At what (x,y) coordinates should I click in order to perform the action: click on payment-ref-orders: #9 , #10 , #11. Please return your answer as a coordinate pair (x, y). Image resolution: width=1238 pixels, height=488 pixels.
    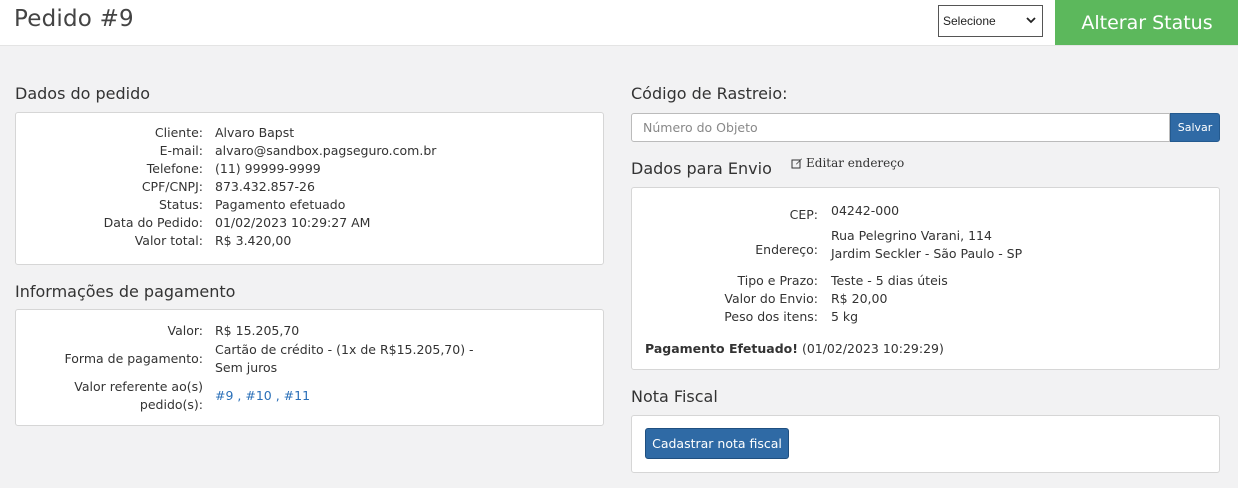
    Looking at the image, I should click on (263, 395).